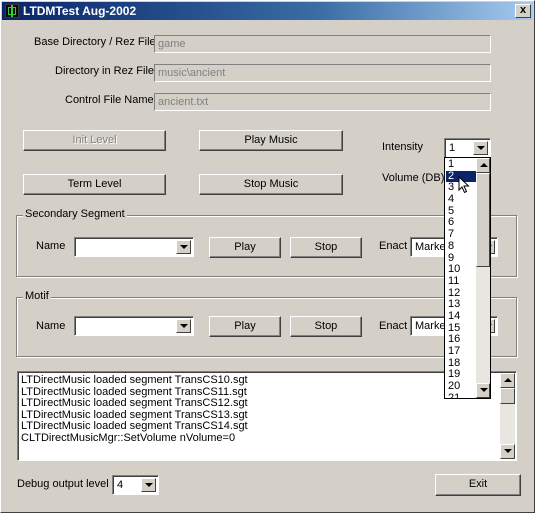 Image resolution: width=535 pixels, height=513 pixels. Describe the element at coordinates (105, 71) in the screenshot. I see `dir-in-rez-label: Directory in Rez File` at that location.